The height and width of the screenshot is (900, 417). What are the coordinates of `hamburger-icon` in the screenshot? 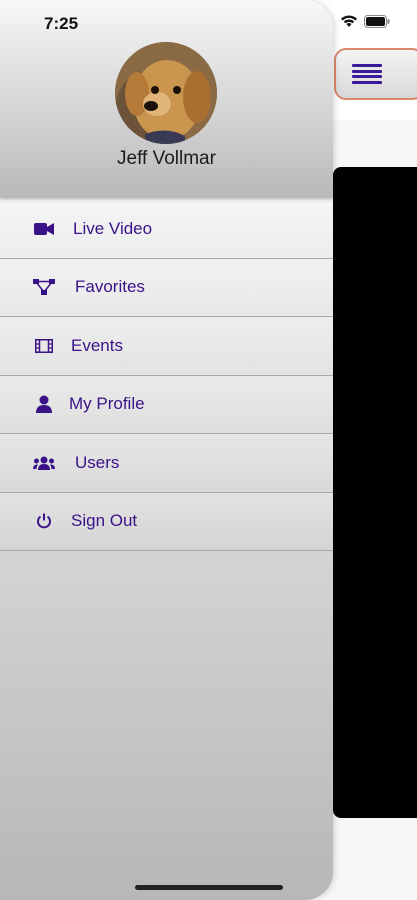 It's located at (367, 74).